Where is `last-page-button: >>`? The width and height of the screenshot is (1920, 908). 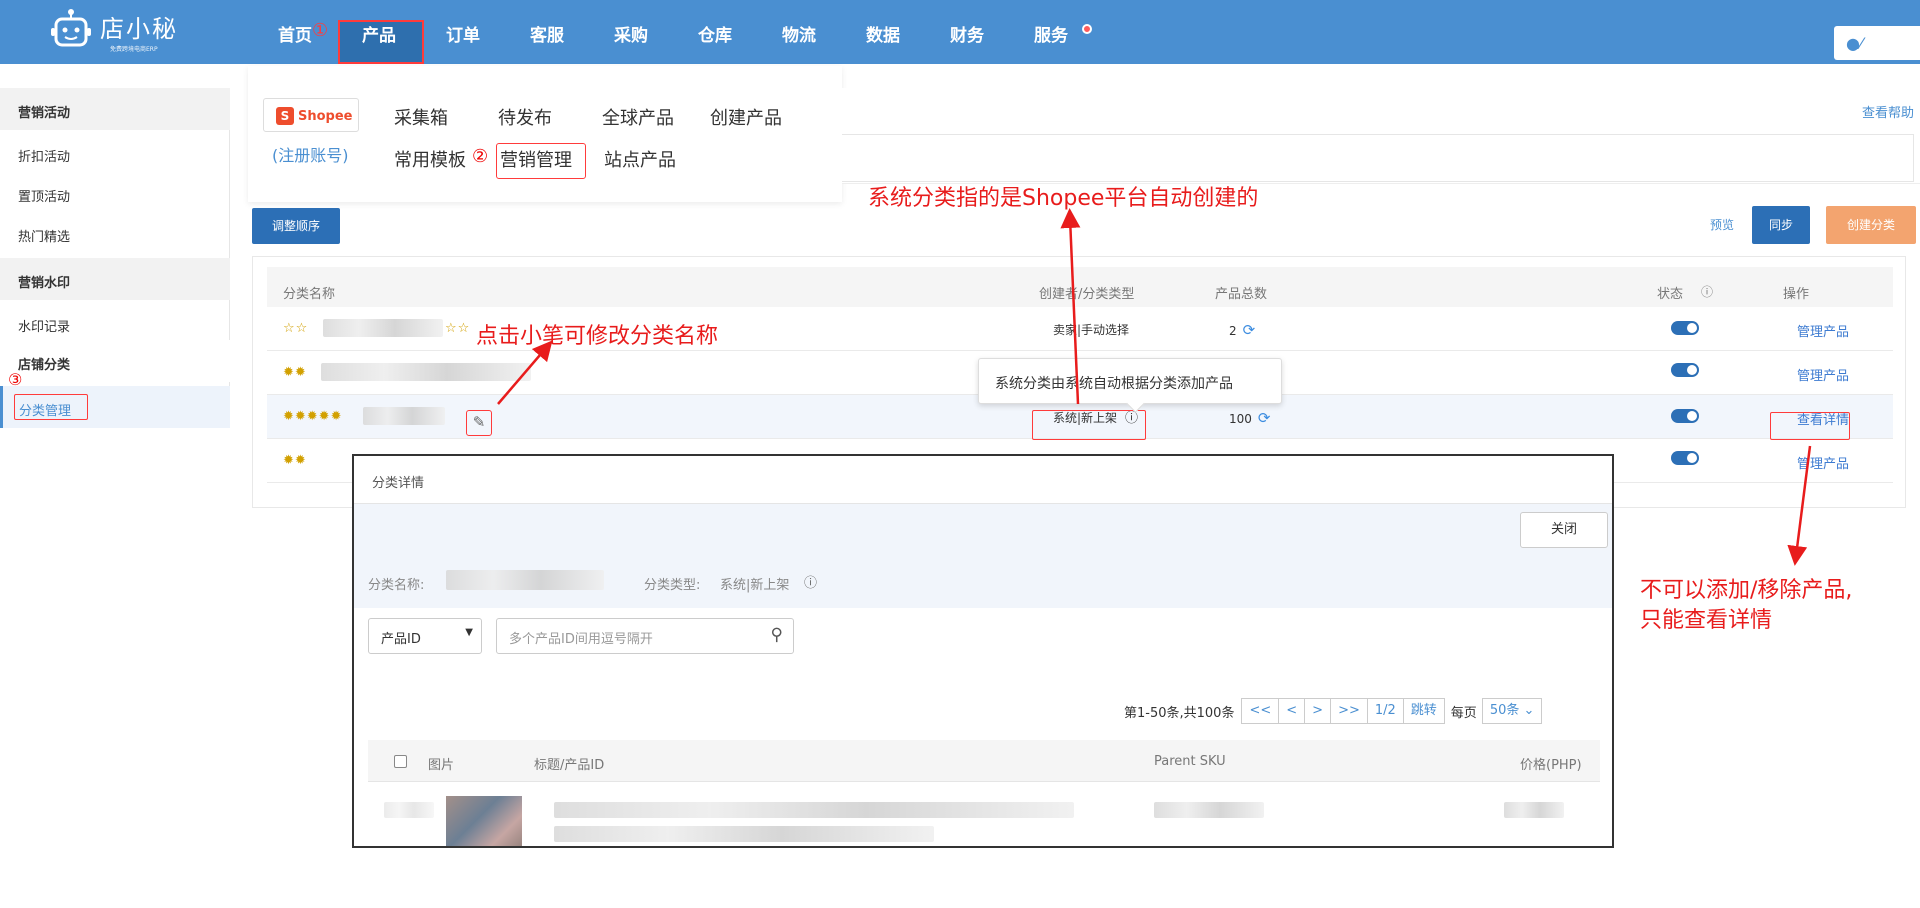 last-page-button: >> is located at coordinates (1349, 711).